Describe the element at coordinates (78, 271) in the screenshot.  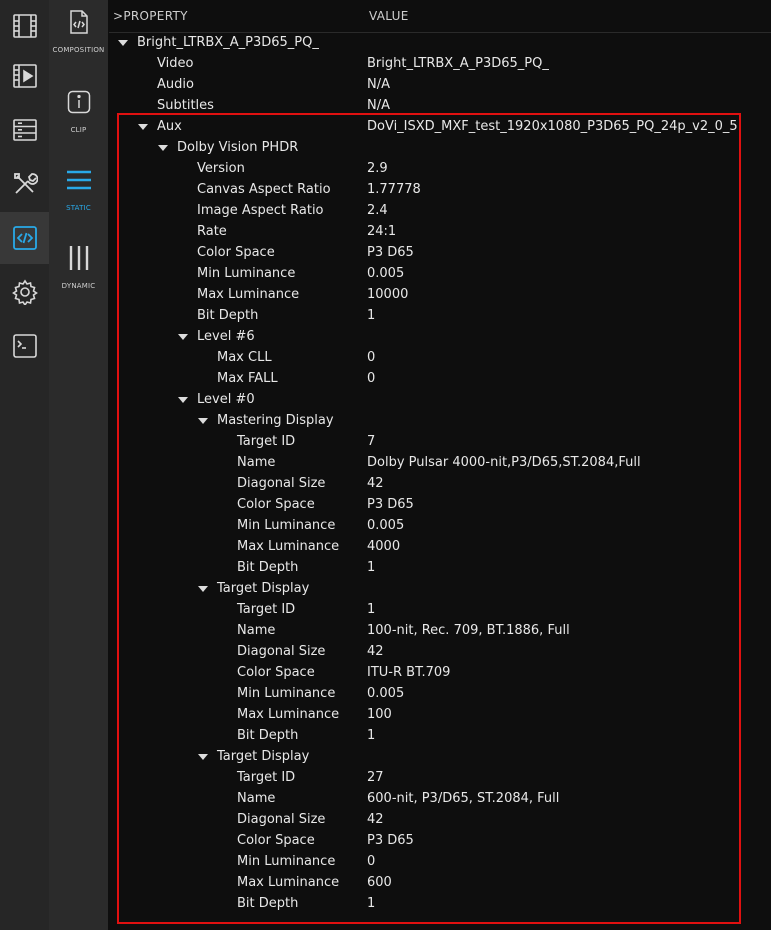
I see `subnav-dynamic: DYNAMIC` at that location.